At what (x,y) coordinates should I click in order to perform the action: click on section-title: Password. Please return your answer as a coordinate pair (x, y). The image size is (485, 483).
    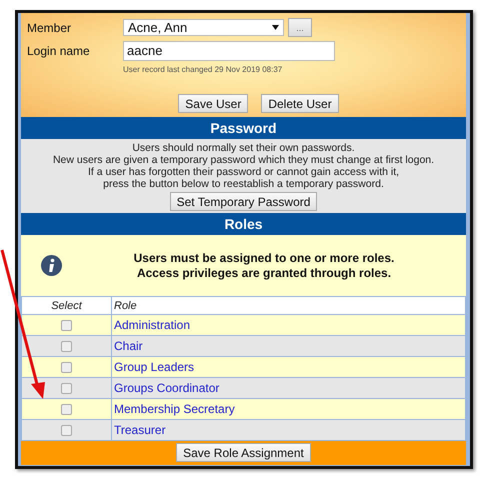
    Looking at the image, I should click on (243, 128).